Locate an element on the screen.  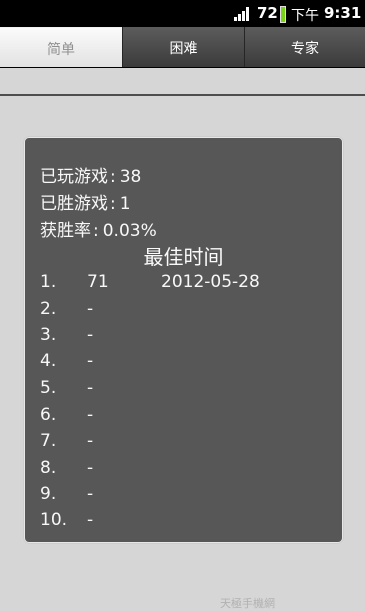
tab-hard: 困难 is located at coordinates (183, 47).